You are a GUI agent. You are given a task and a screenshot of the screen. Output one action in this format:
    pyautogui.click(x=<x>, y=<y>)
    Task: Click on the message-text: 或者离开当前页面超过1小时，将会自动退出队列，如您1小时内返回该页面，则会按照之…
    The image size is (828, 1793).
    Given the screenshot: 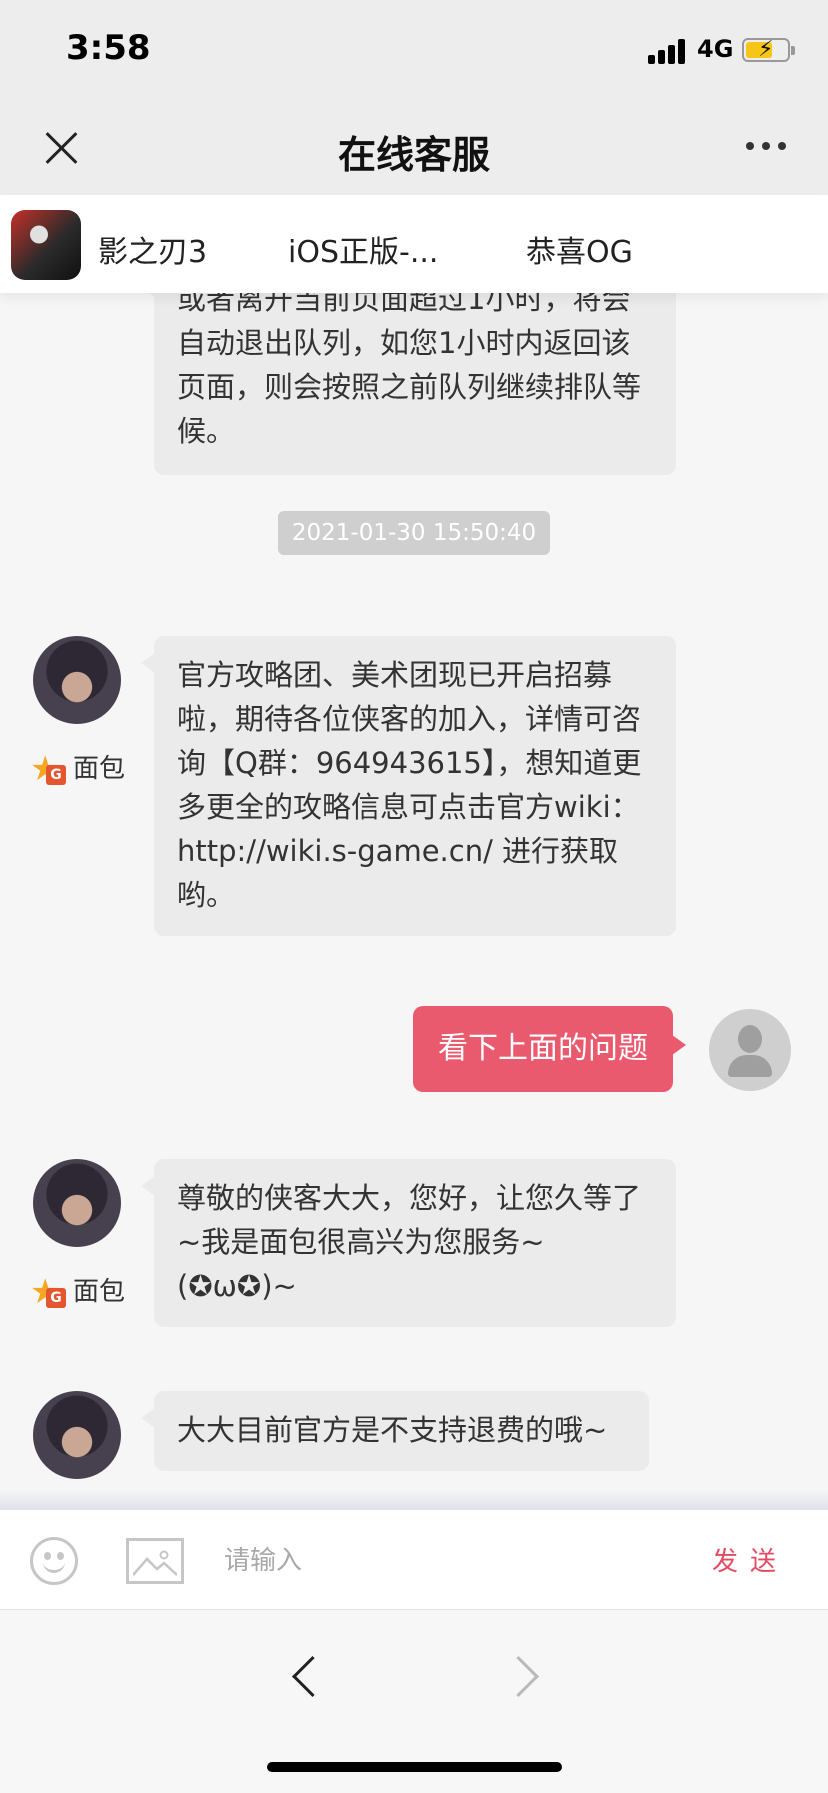 What is the action you would take?
    pyautogui.click(x=409, y=370)
    